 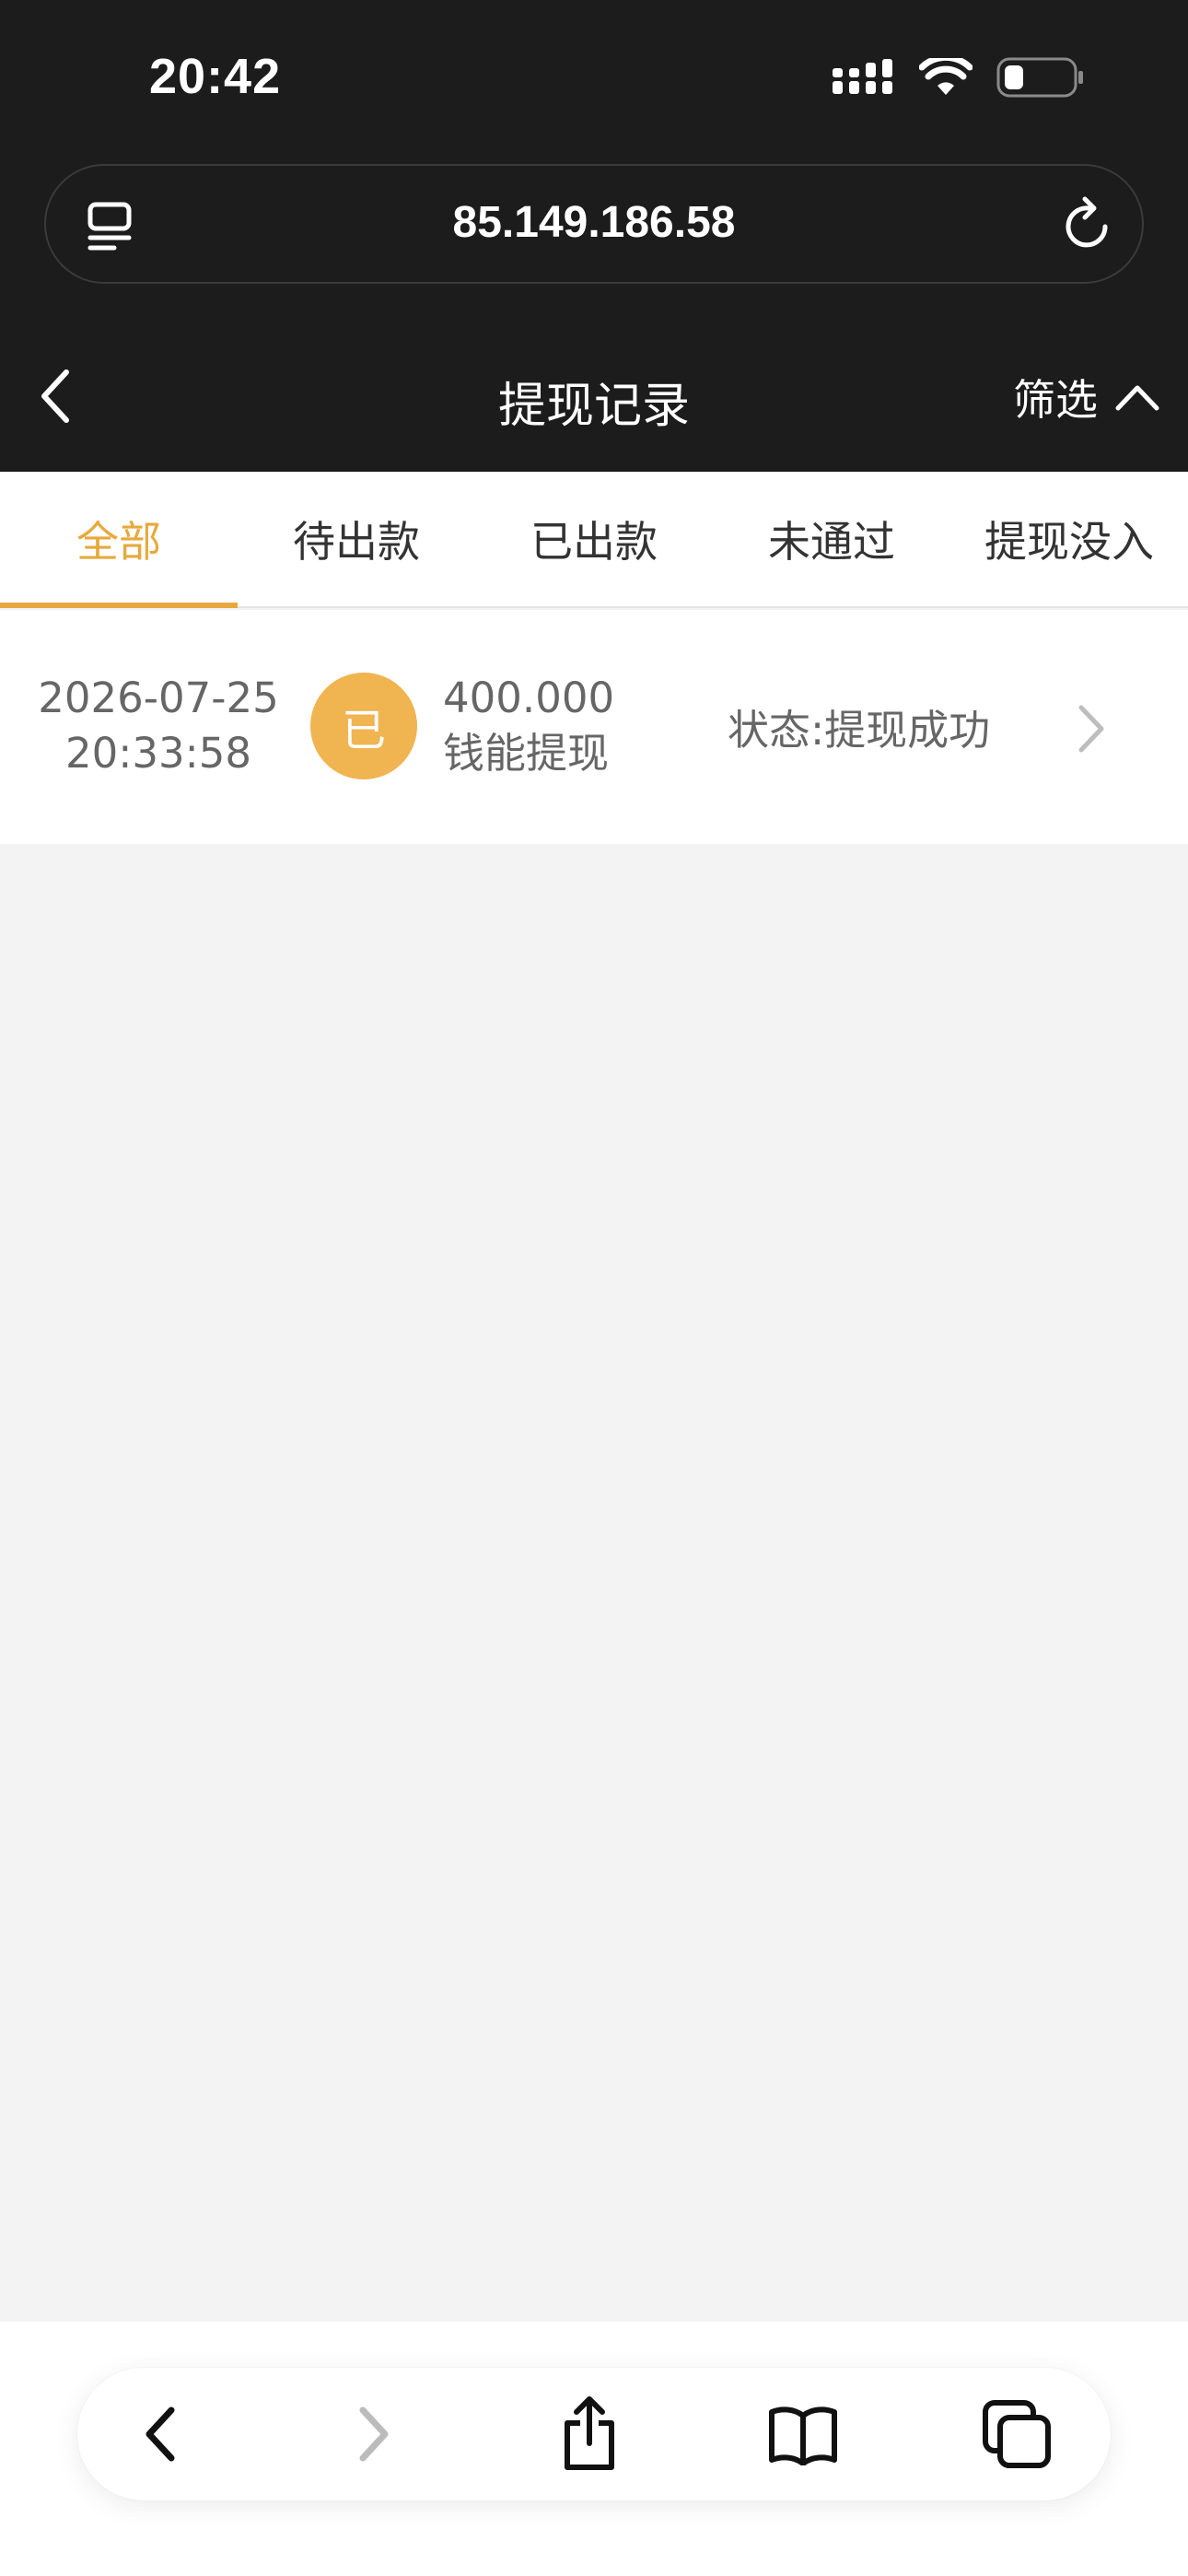 I want to click on share-button, so click(x=589, y=2434).